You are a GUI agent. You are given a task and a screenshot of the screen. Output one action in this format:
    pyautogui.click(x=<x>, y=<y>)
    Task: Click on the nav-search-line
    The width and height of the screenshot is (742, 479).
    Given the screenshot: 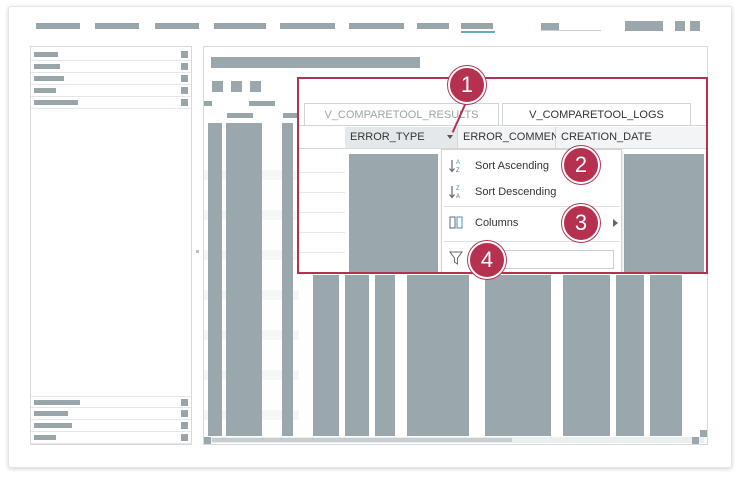 What is the action you would take?
    pyautogui.click(x=571, y=30)
    